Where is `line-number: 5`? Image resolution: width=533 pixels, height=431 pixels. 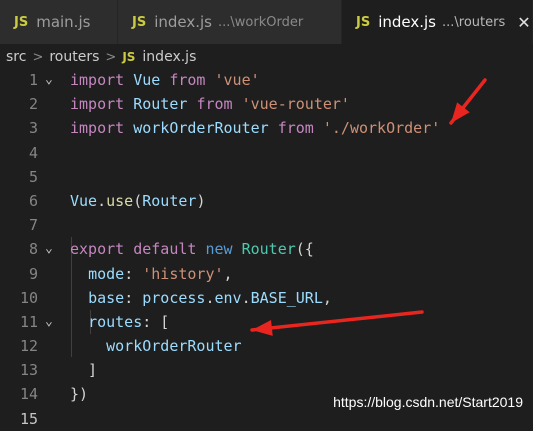 line-number: 5 is located at coordinates (19, 177).